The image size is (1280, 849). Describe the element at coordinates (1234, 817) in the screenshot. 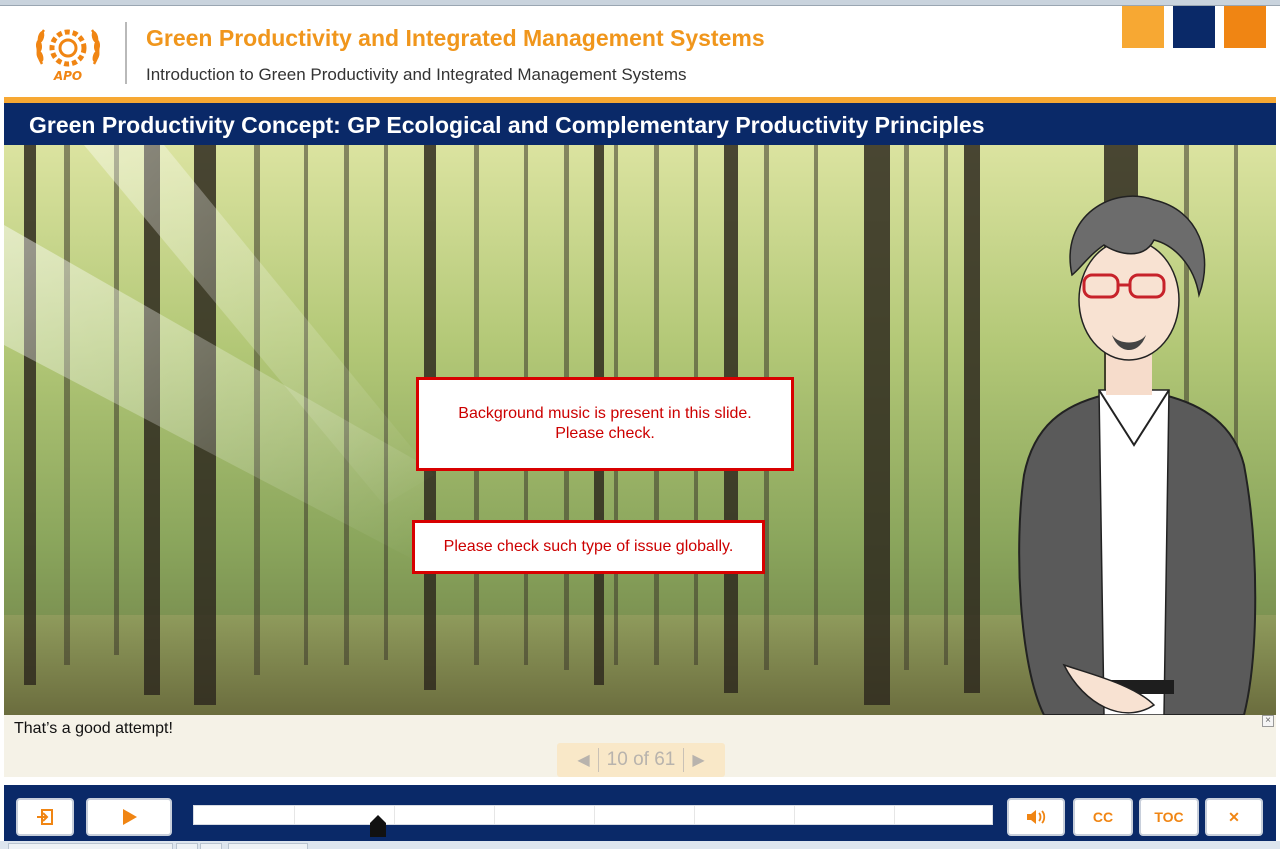

I see `close-player-button: ✕` at that location.